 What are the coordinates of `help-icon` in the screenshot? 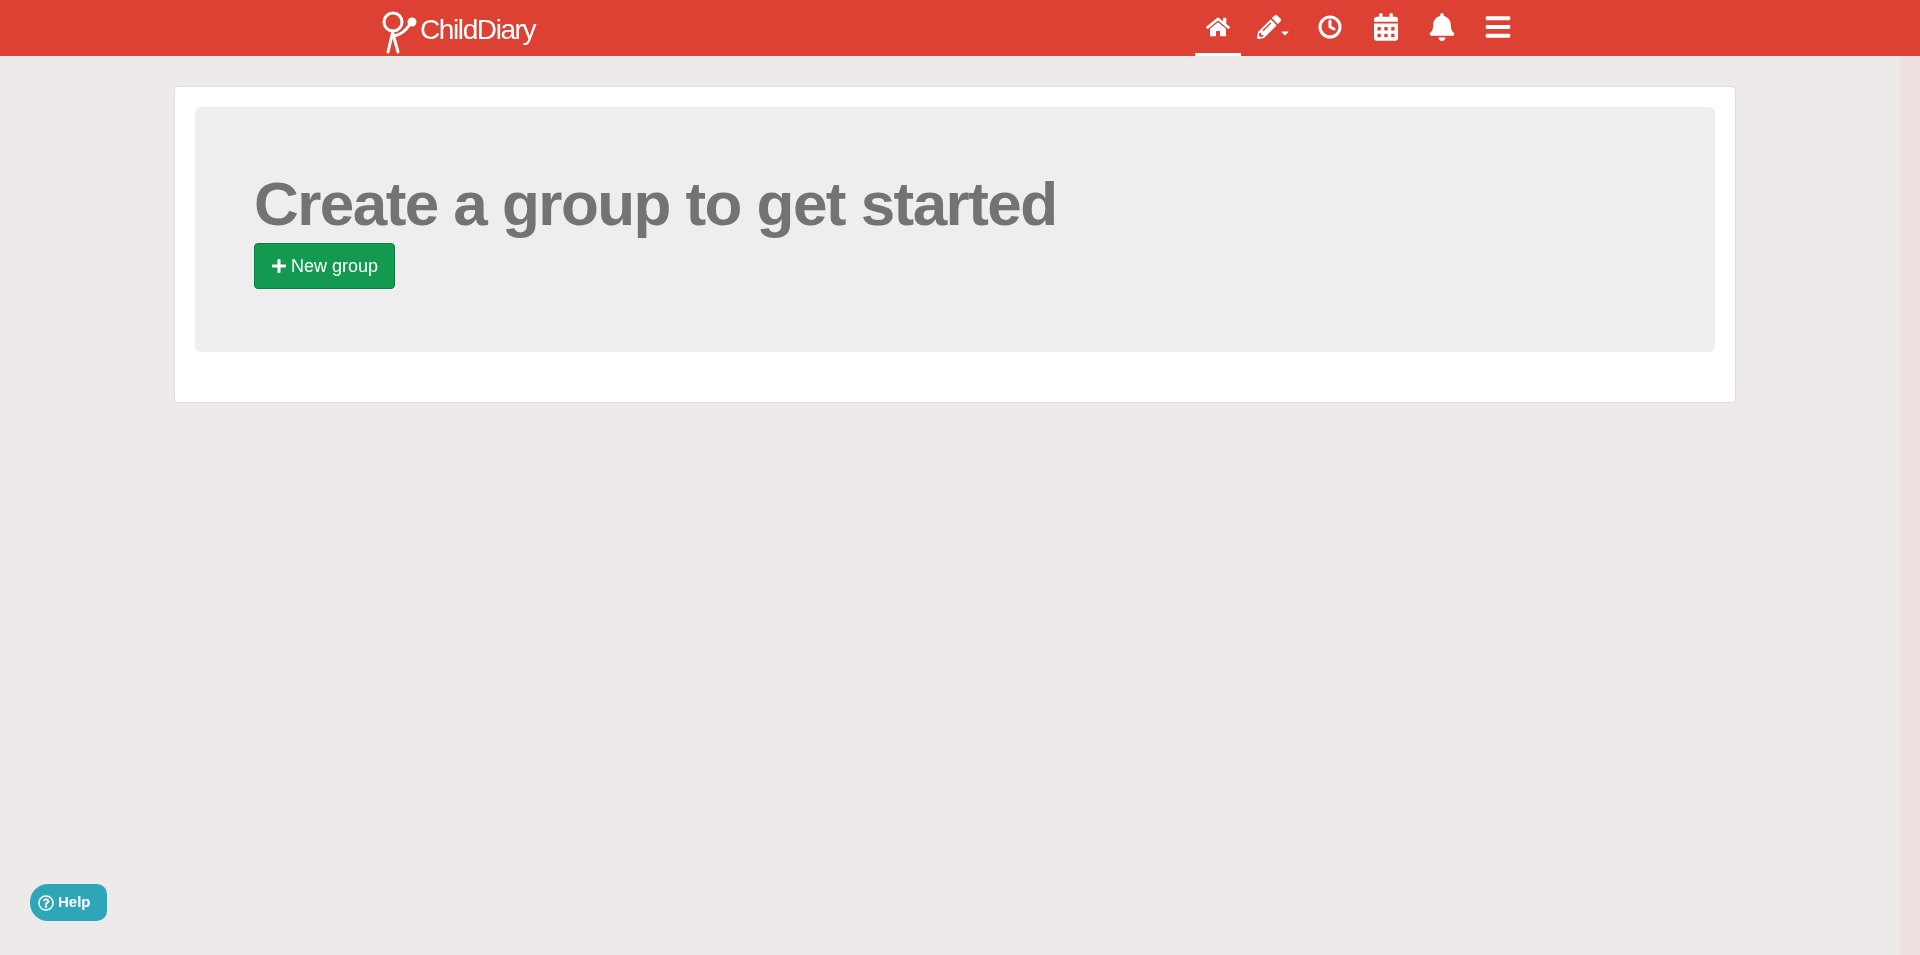 It's located at (46, 902).